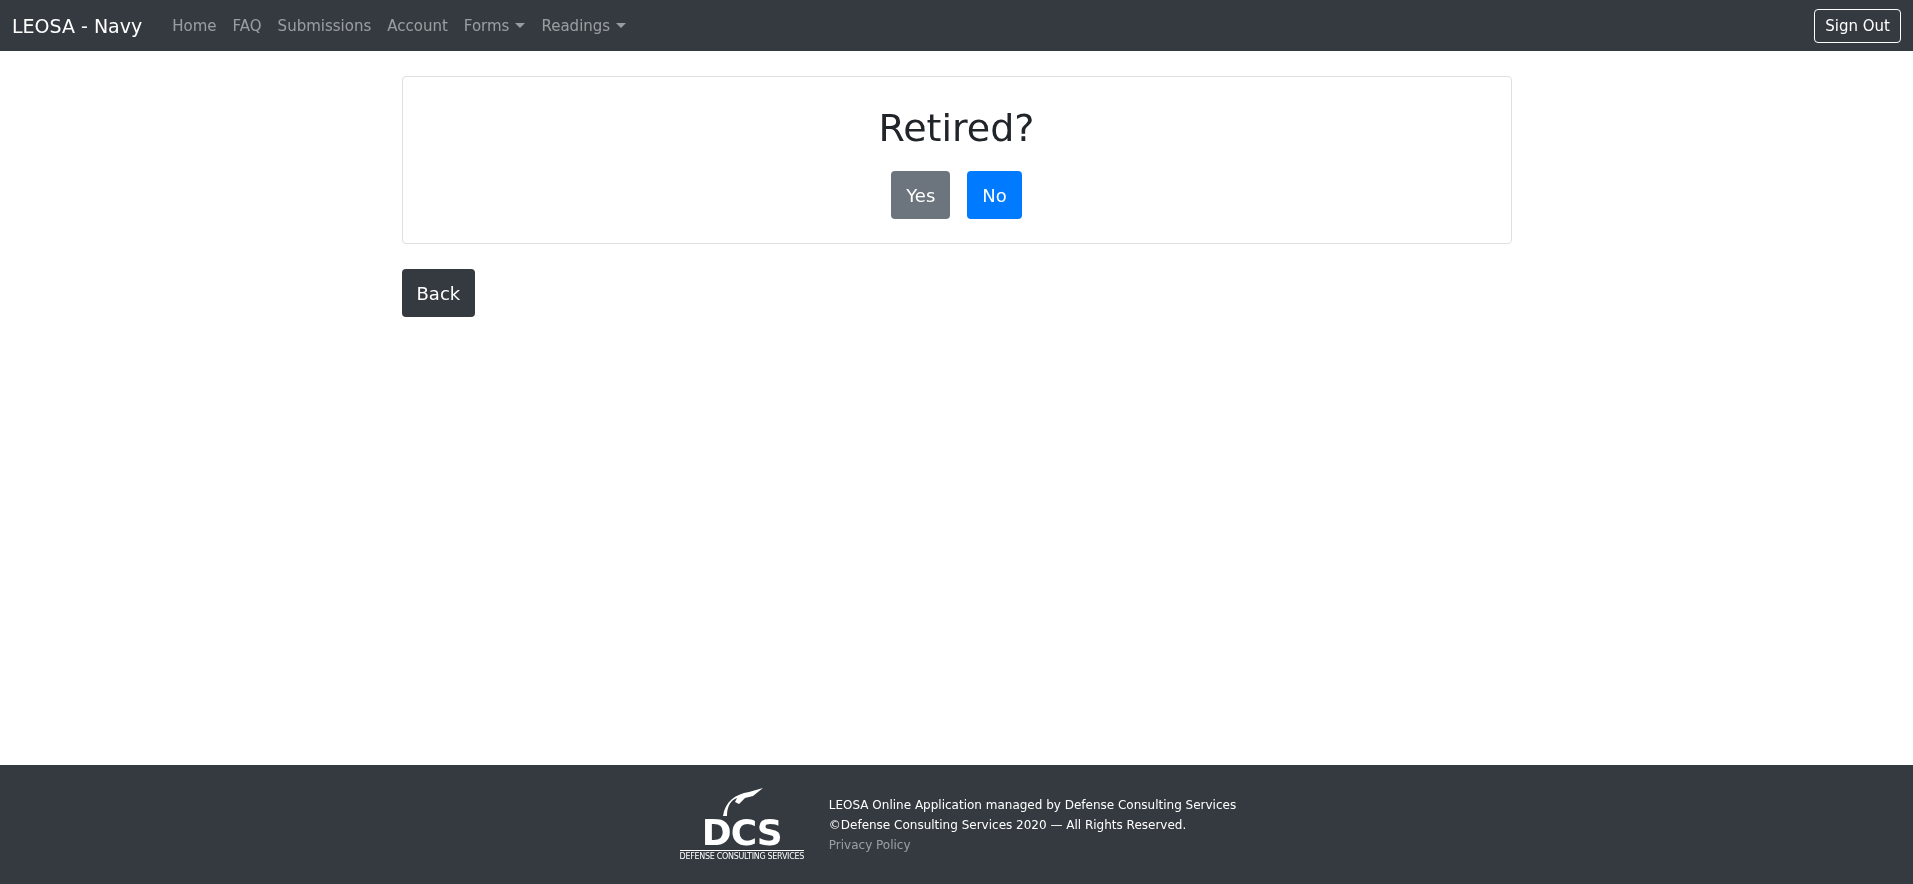  I want to click on nav-link: Submissions, so click(324, 25).